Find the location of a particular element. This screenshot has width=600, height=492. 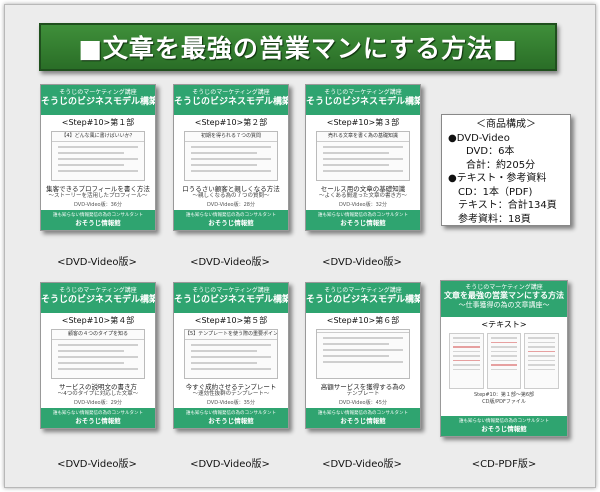

text-cover-subtitle: ～仕事獲得の為の文章講座～ is located at coordinates (504, 305).